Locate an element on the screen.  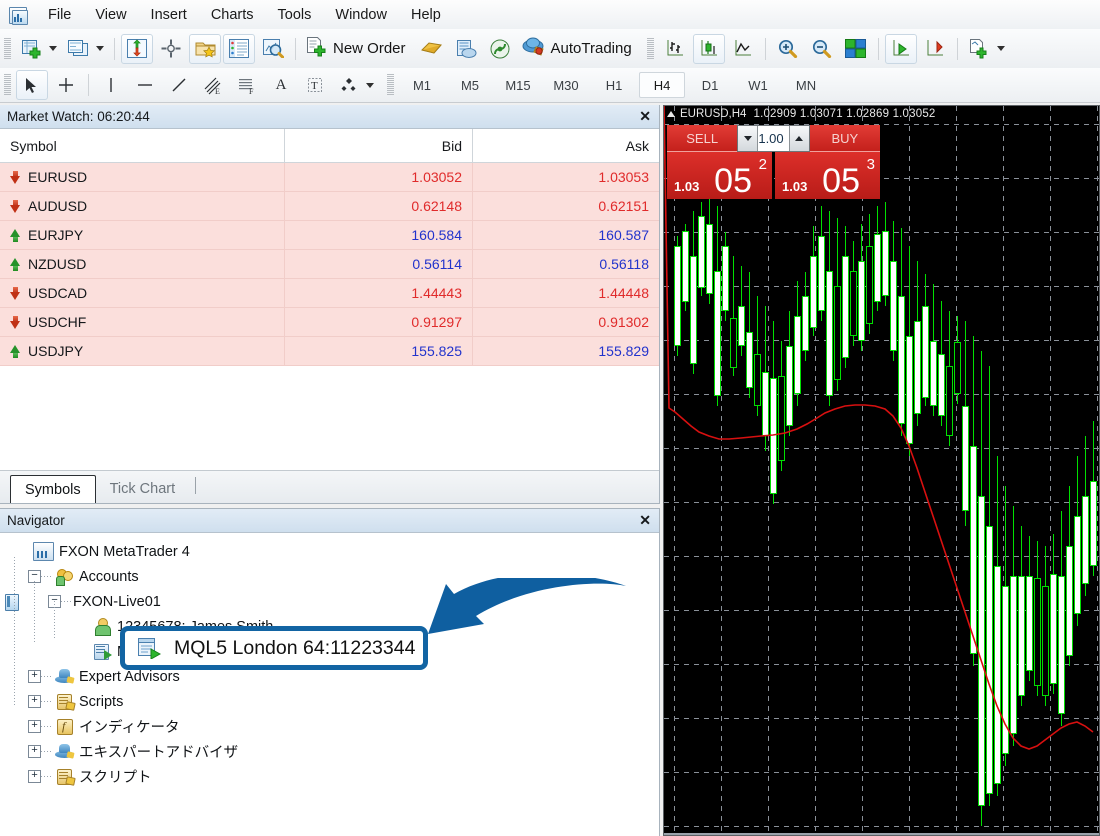
signals-icon is located at coordinates (500, 49).